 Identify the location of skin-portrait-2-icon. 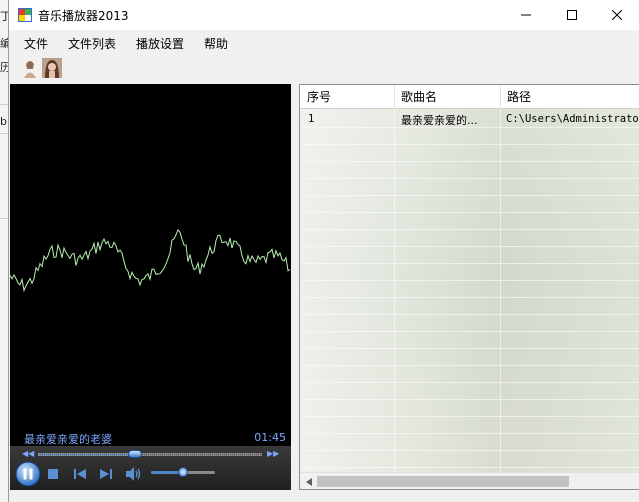
(52, 68).